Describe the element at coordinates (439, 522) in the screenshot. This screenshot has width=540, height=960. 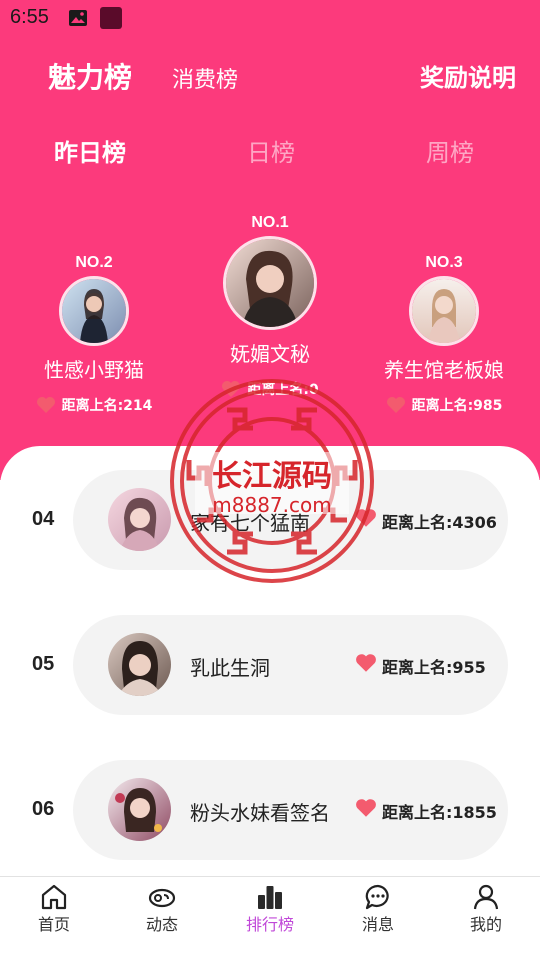
I see `list-distance: 距离上名:4306` at that location.